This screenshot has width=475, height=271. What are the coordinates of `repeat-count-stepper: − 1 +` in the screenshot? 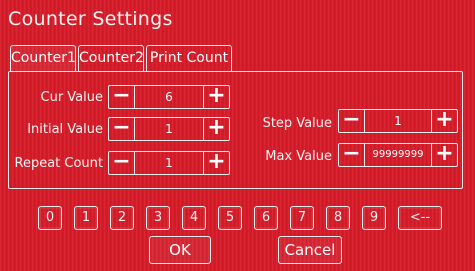 It's located at (169, 163).